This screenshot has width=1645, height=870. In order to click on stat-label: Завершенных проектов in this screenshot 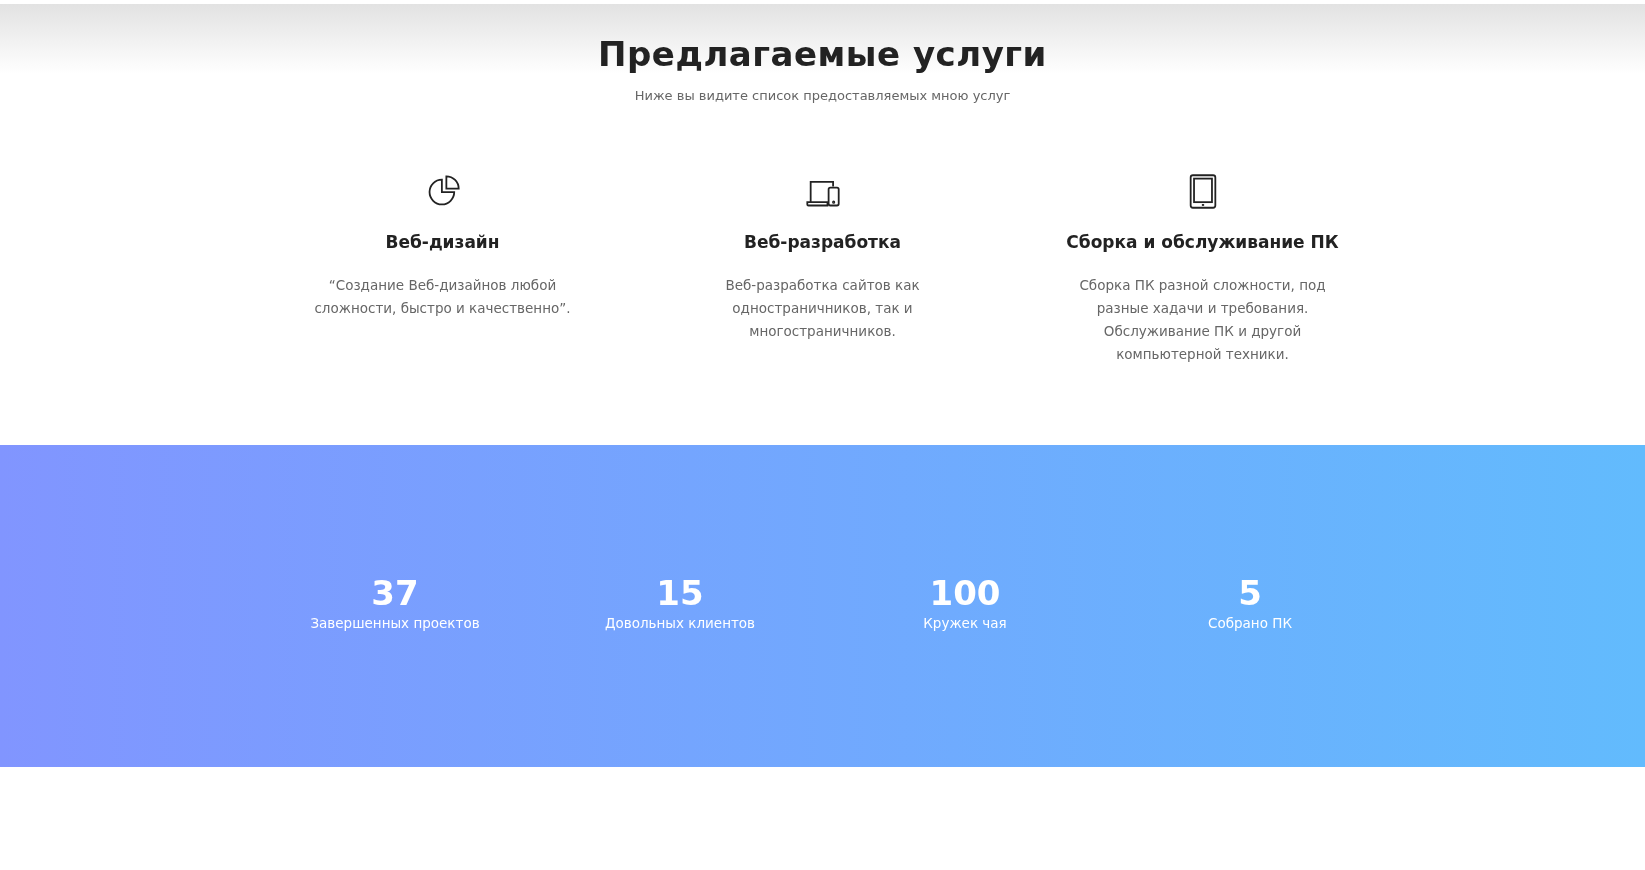, I will do `click(395, 623)`.